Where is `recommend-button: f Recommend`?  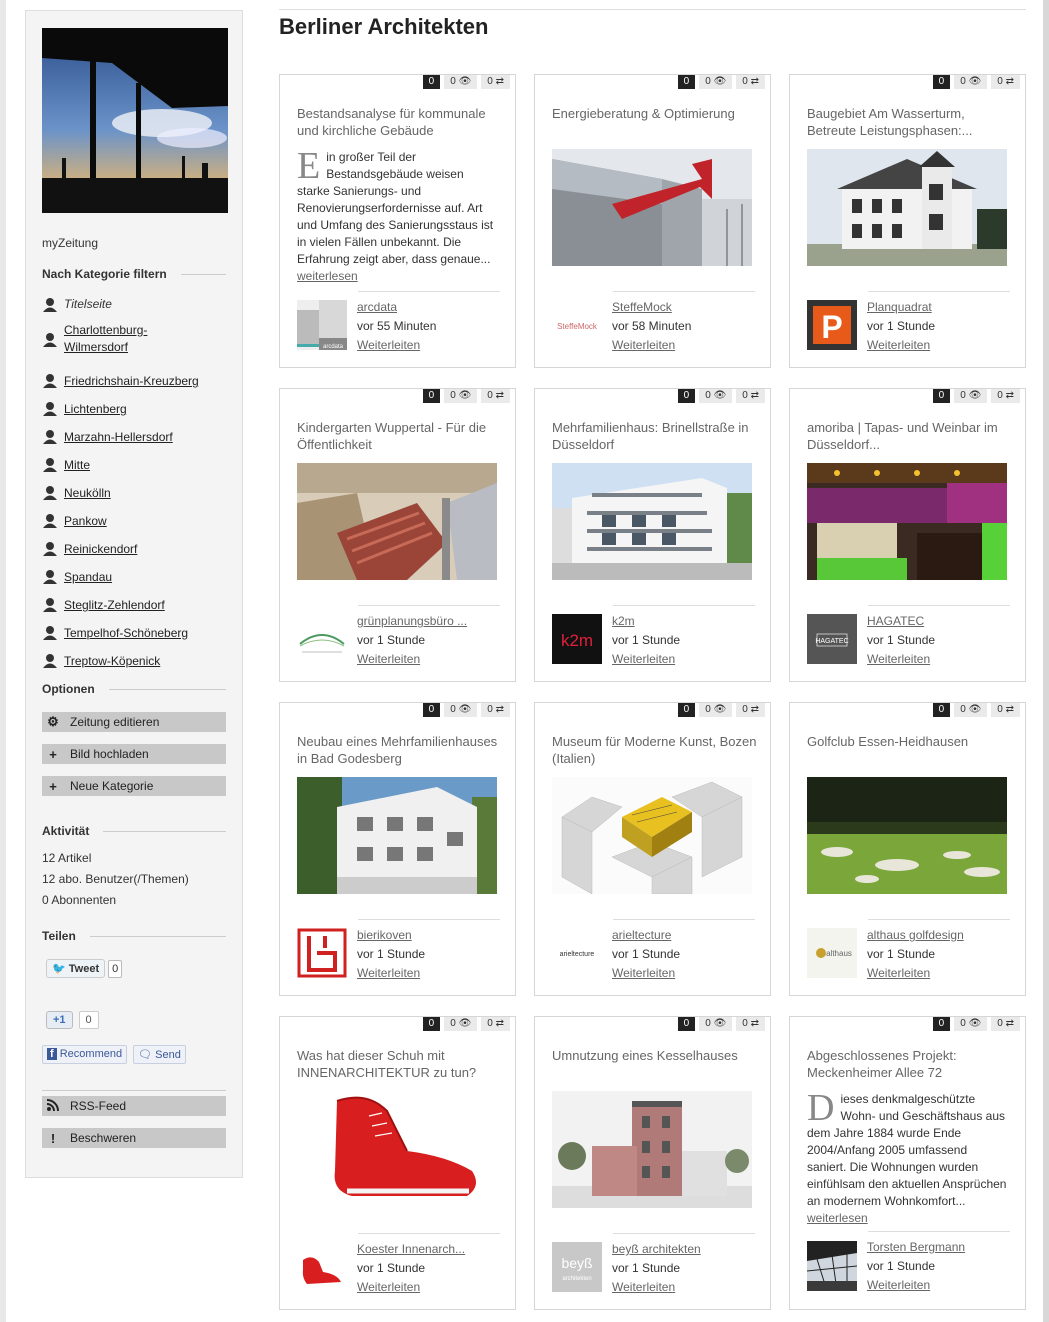
recommend-button: f Recommend is located at coordinates (85, 1054).